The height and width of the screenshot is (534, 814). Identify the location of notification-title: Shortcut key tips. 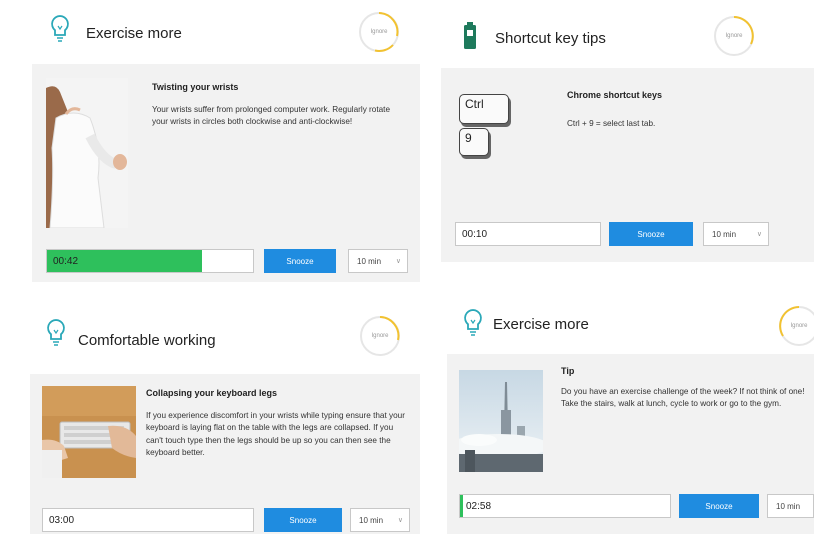
(550, 38).